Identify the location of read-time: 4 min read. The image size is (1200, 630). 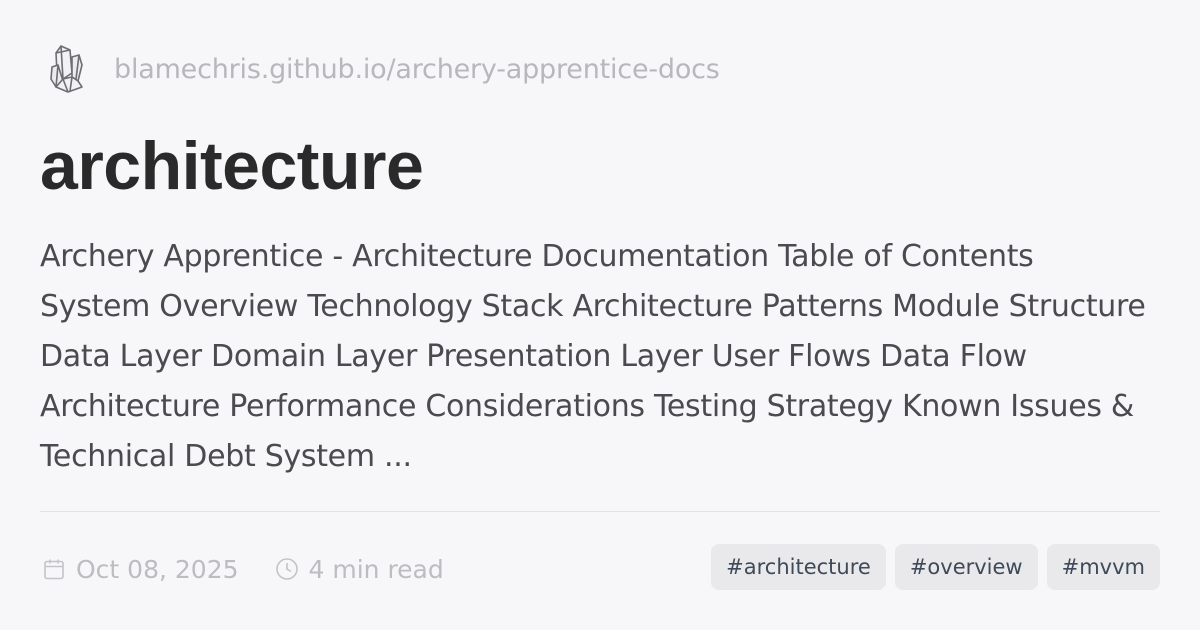
(359, 569).